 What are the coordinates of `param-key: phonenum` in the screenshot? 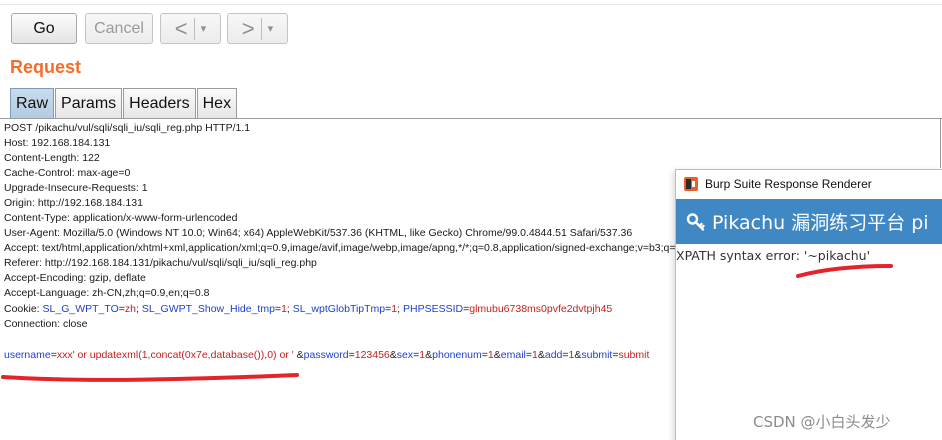 It's located at (457, 355).